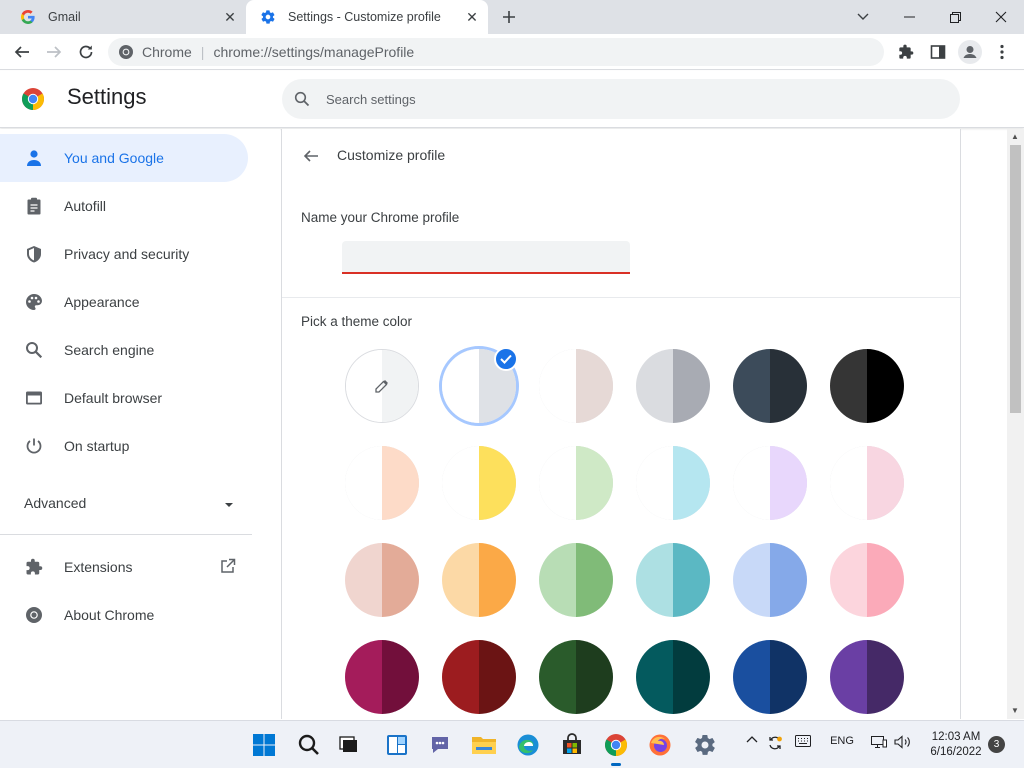  I want to click on back-arrow-icon, so click(311, 156).